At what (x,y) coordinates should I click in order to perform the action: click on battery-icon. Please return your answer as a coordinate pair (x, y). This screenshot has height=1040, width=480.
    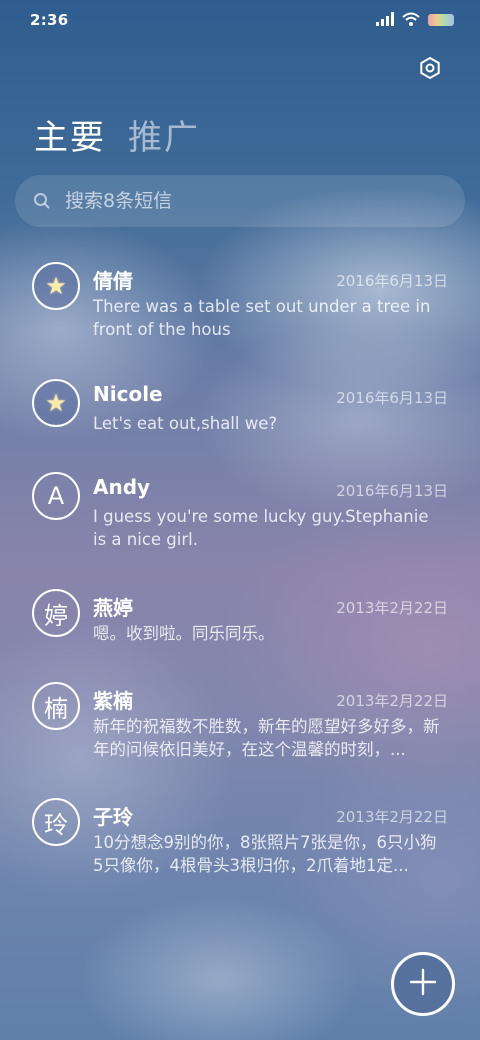
    Looking at the image, I should click on (441, 20).